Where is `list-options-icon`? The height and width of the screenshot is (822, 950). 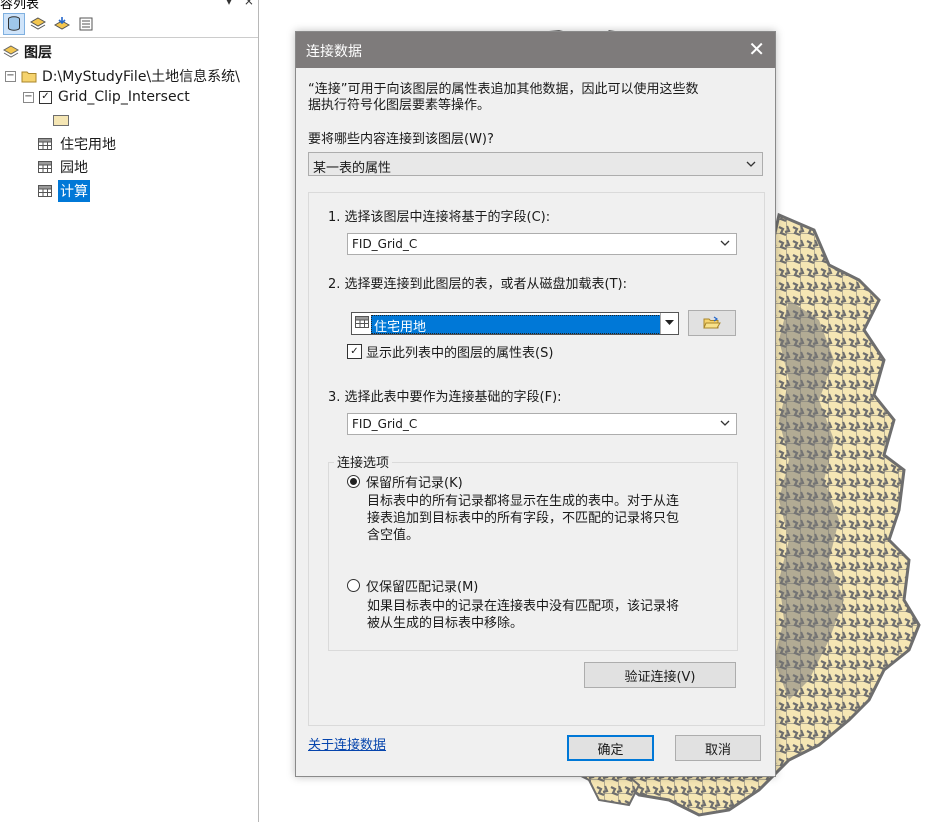 list-options-icon is located at coordinates (86, 24).